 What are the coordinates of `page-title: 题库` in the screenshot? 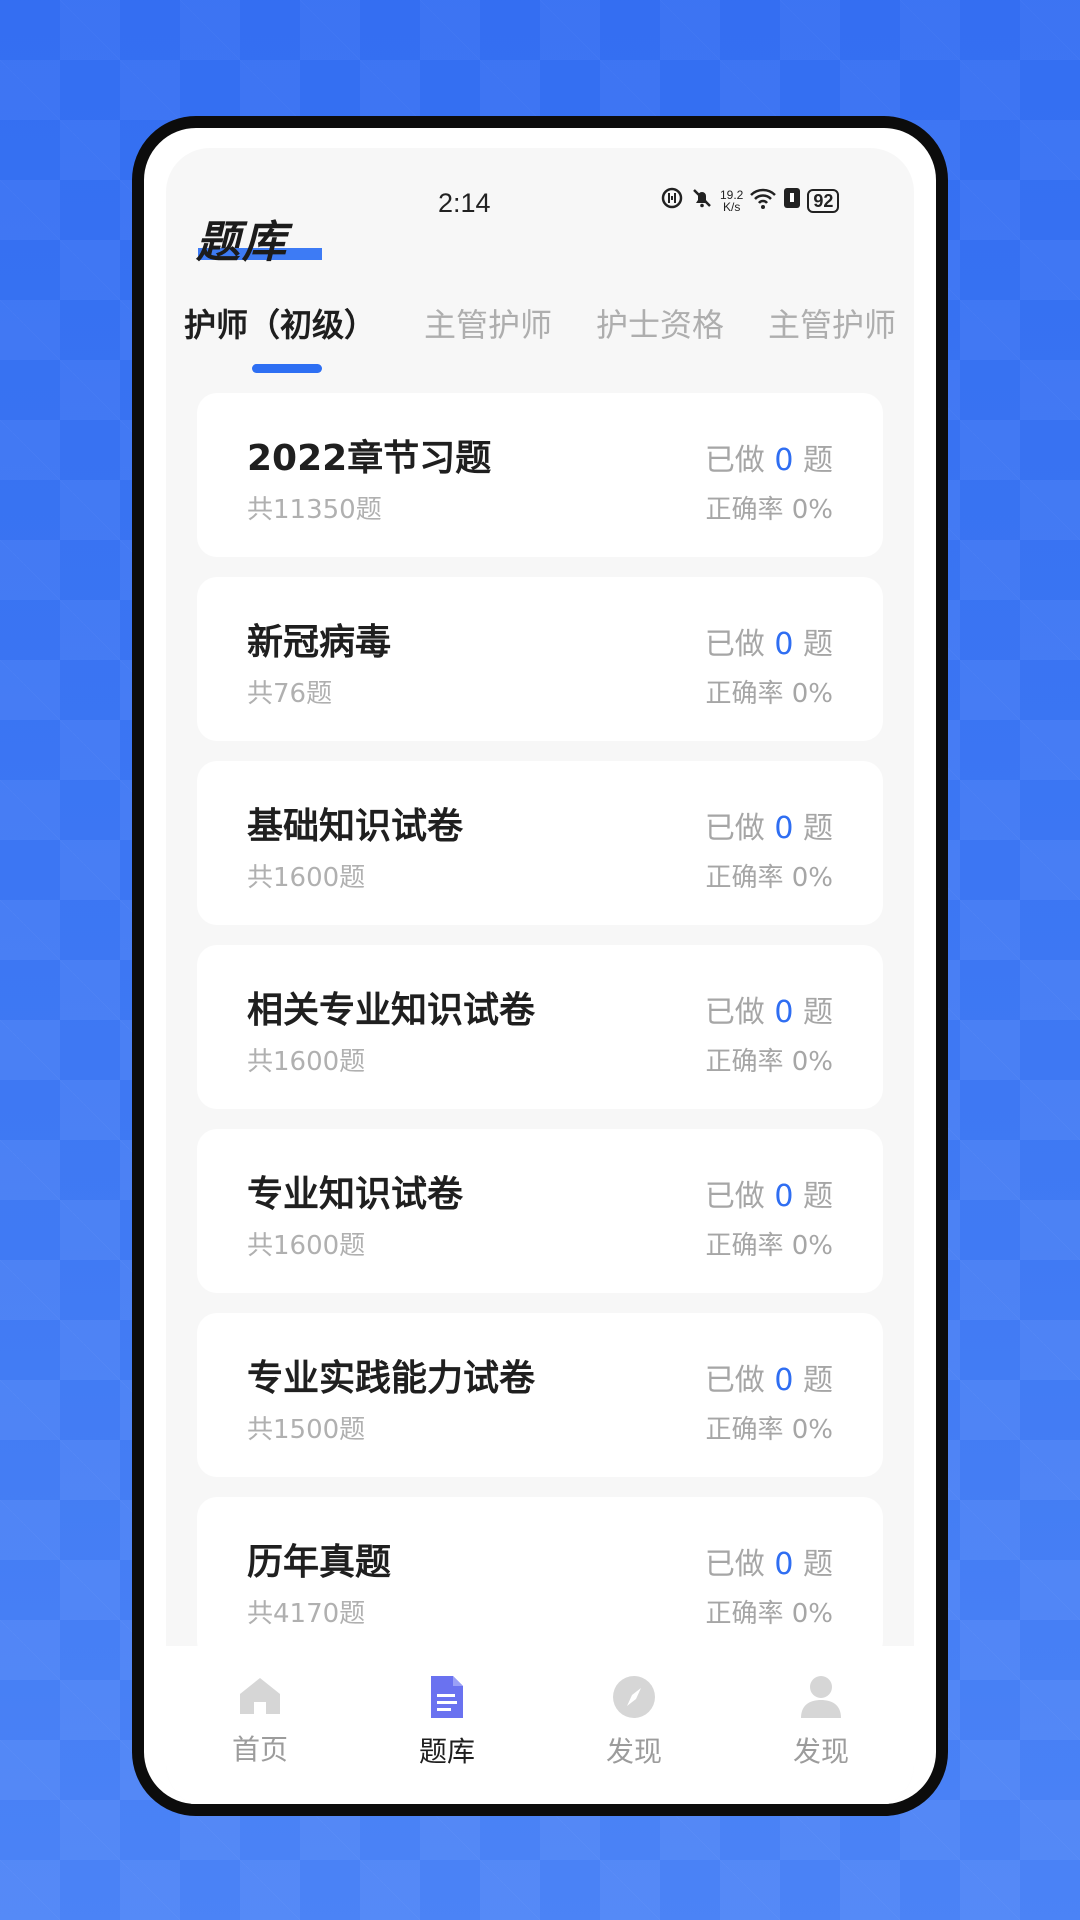 It's located at (242, 242).